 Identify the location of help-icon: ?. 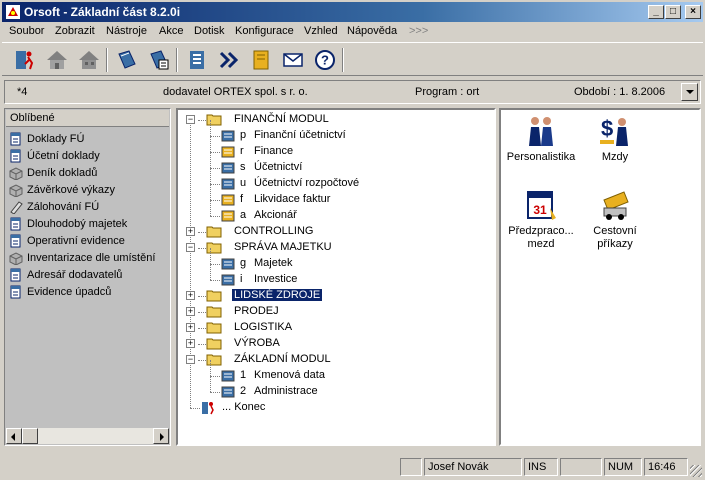
(325, 60).